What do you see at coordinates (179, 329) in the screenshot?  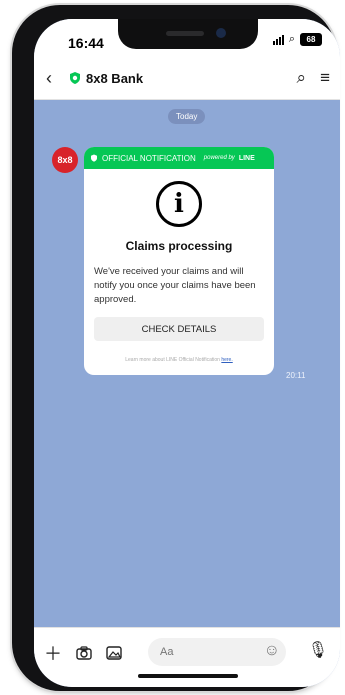 I see `check-details-button: CHECK DETAILS` at bounding box center [179, 329].